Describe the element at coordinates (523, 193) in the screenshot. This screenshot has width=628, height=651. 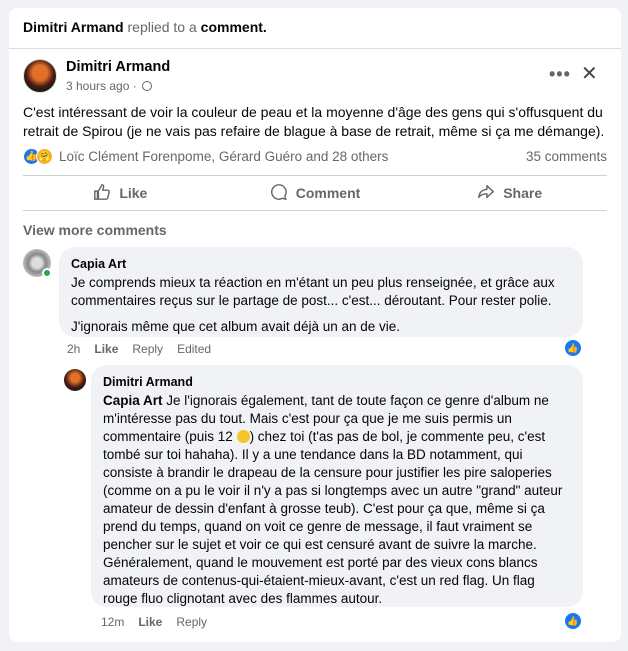
I see `share-label: Share` at that location.